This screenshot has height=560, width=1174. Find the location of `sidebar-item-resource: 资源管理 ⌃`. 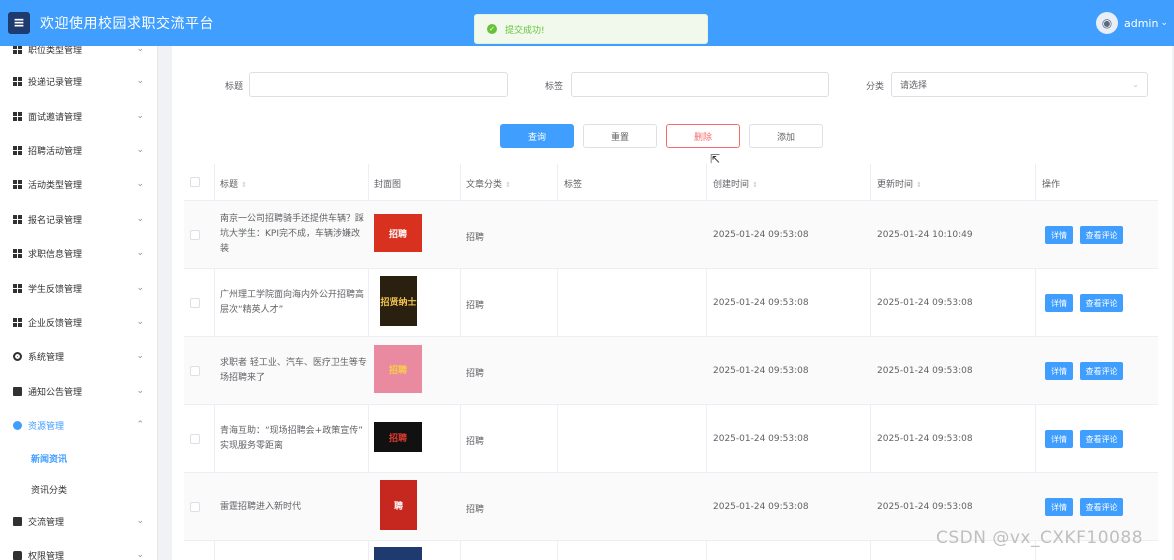

sidebar-item-resource: 资源管理 ⌃ is located at coordinates (78, 425).